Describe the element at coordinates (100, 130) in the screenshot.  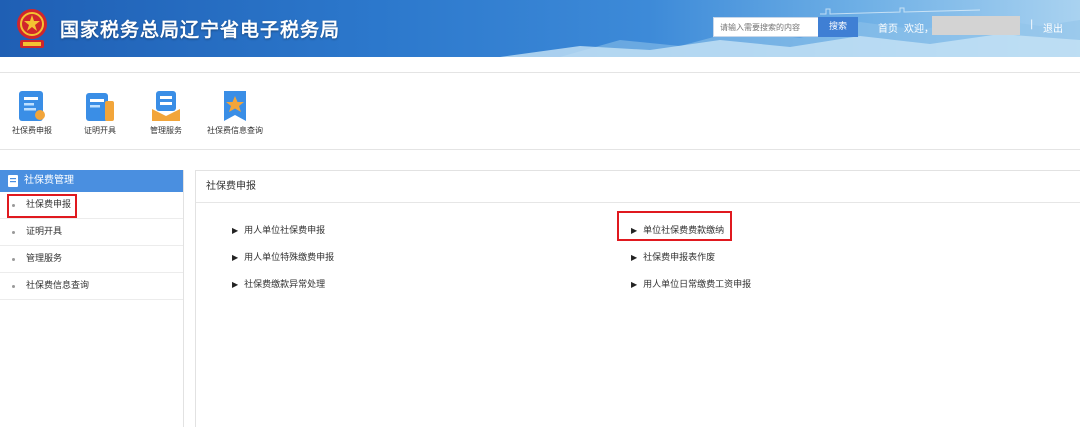
I see `toolbar-item-label: 证明开具` at that location.